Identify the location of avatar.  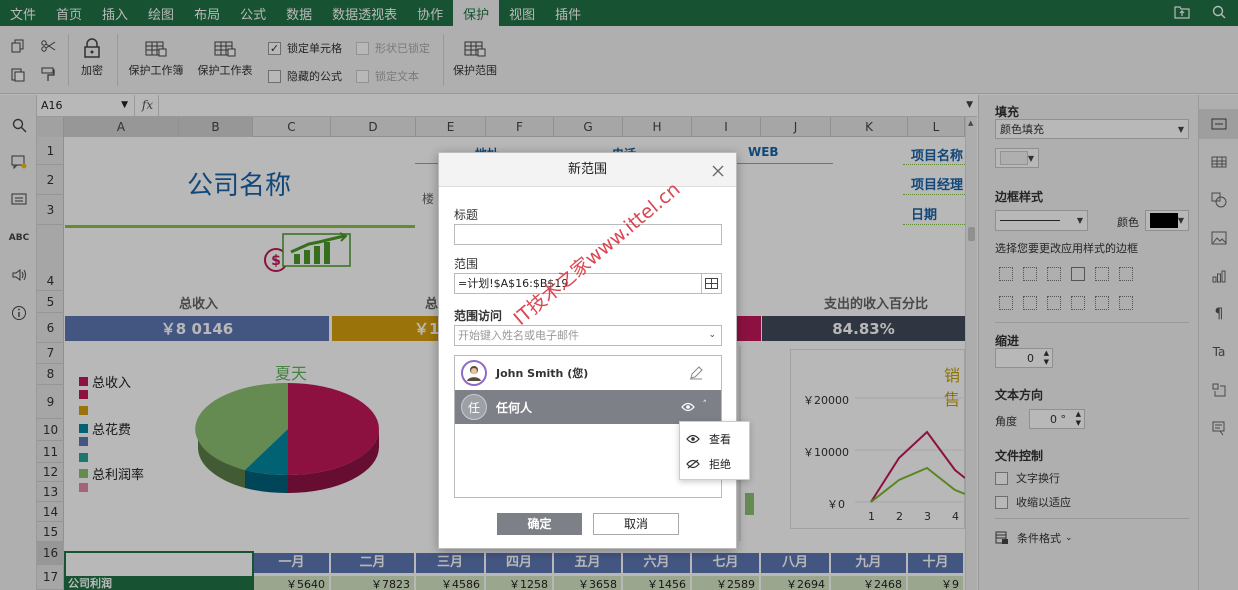
(474, 373).